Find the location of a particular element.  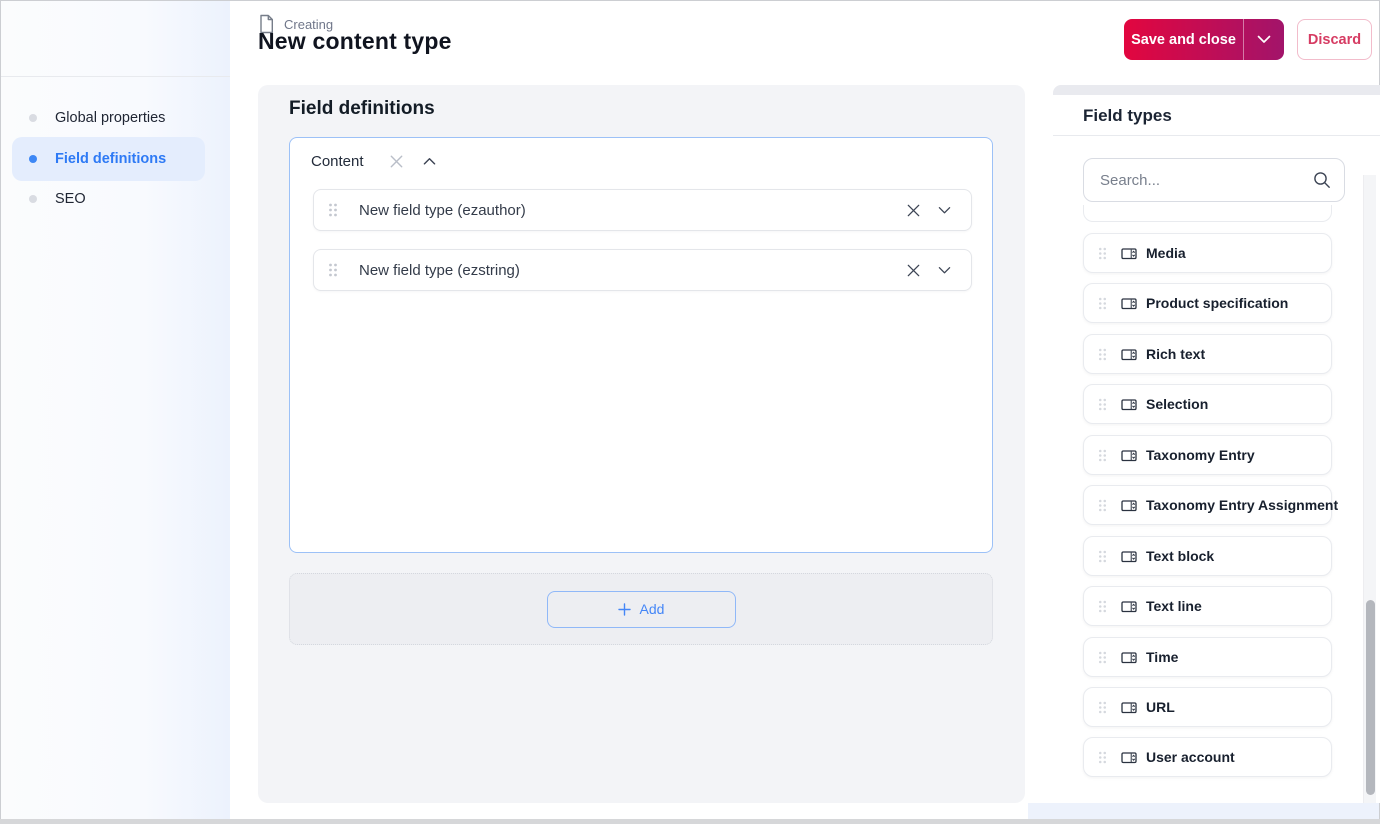

panel-top-strip is located at coordinates (1216, 90).